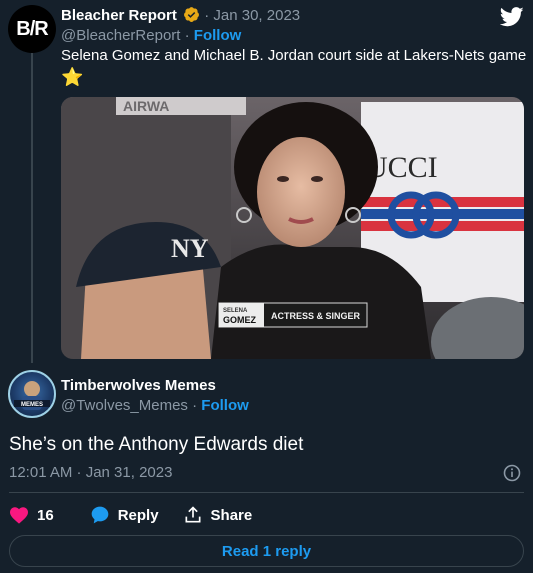 The height and width of the screenshot is (573, 533). What do you see at coordinates (100, 515) in the screenshot?
I see `reply-bubble-icon` at bounding box center [100, 515].